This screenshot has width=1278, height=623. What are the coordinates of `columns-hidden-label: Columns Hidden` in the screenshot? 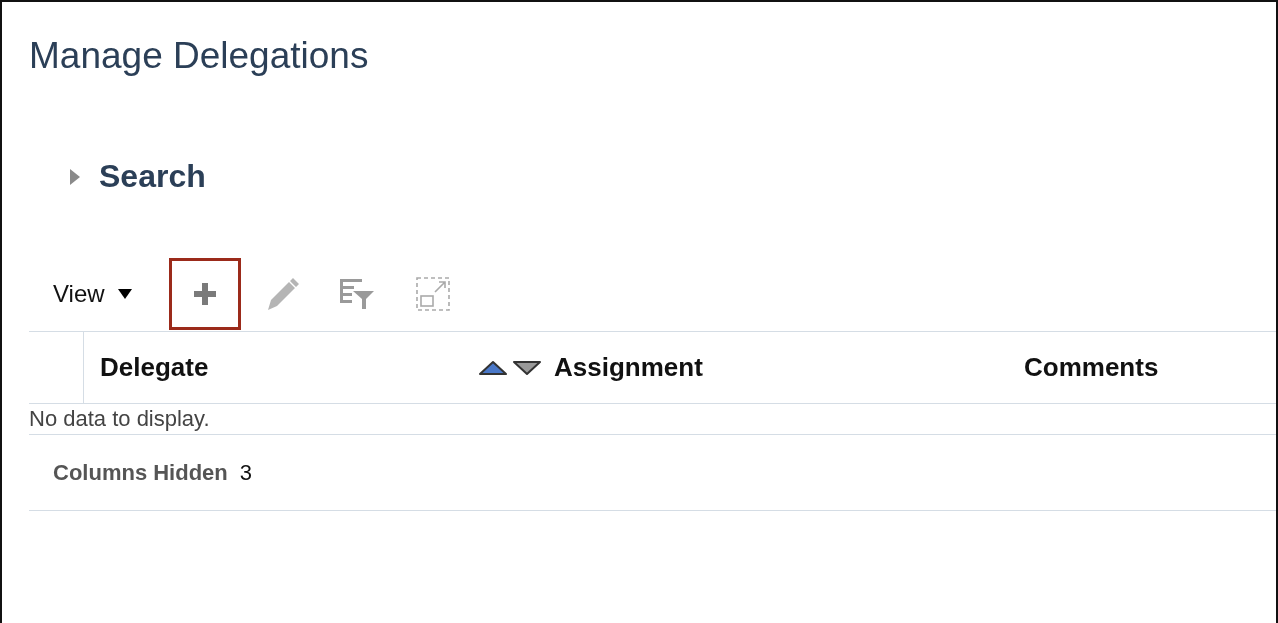 It's located at (140, 472).